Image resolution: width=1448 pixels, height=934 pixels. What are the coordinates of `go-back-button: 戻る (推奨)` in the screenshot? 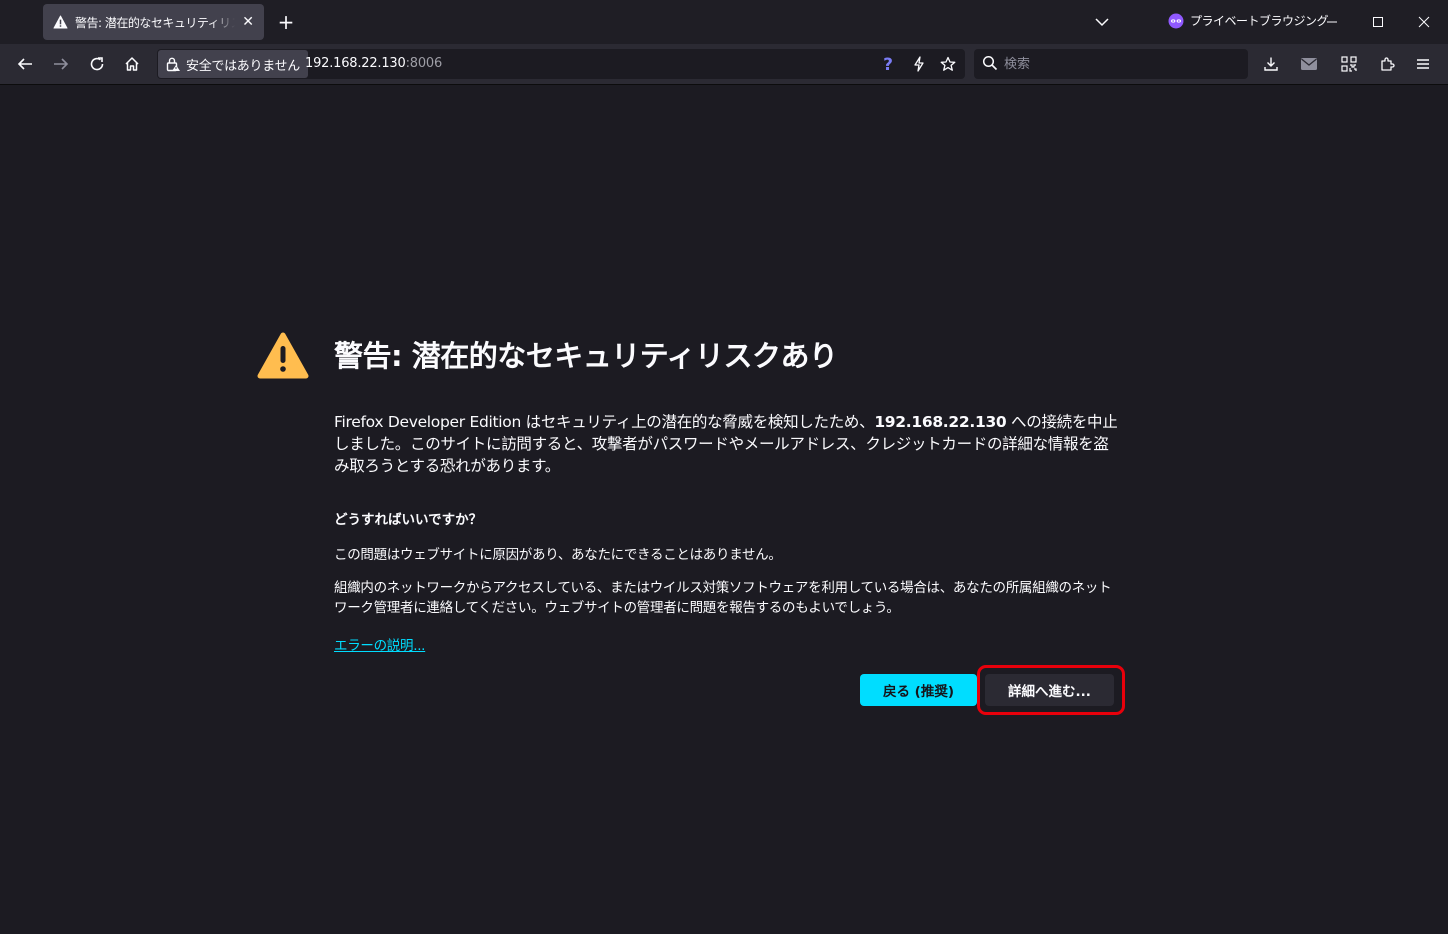 It's located at (918, 690).